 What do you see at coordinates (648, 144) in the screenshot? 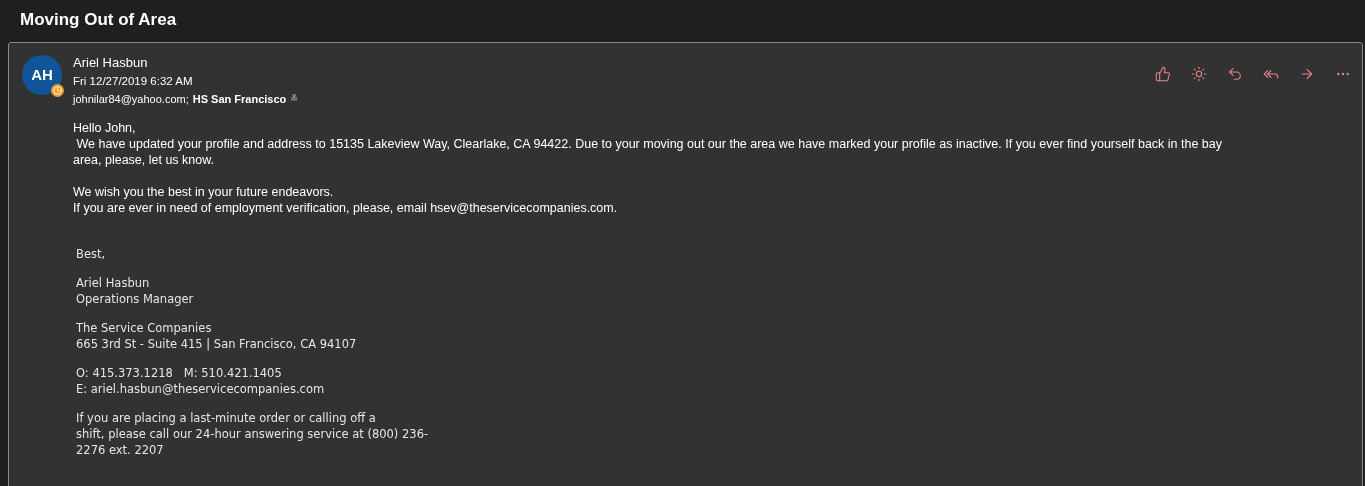
I see `body-paragraph: Hello John, We have updated your profile and address to 15135 Lakeview Way, Clearlake, CA 94422. Due to your moving out our the area we have marked your profile as inactive. If you ever find yourself back in the bay area, please, let us know.` at bounding box center [648, 144].